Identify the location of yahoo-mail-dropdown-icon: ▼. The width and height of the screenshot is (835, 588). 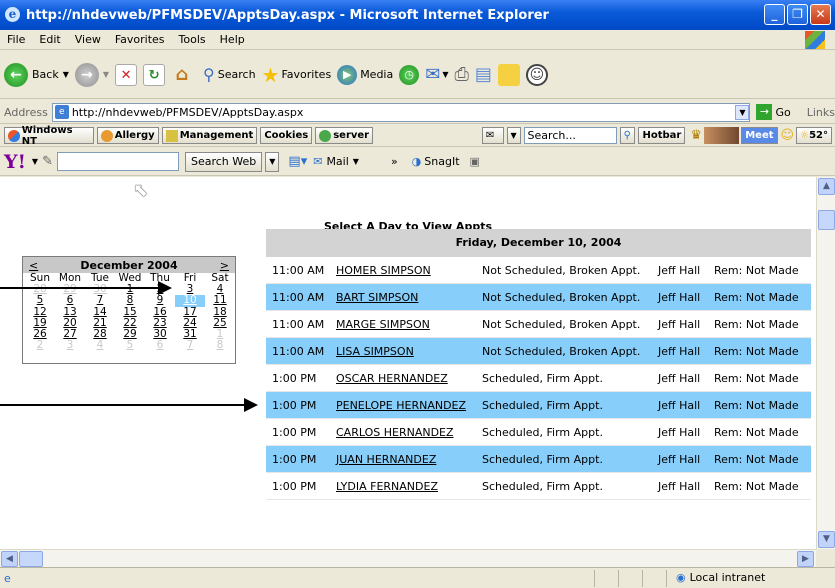
(356, 161).